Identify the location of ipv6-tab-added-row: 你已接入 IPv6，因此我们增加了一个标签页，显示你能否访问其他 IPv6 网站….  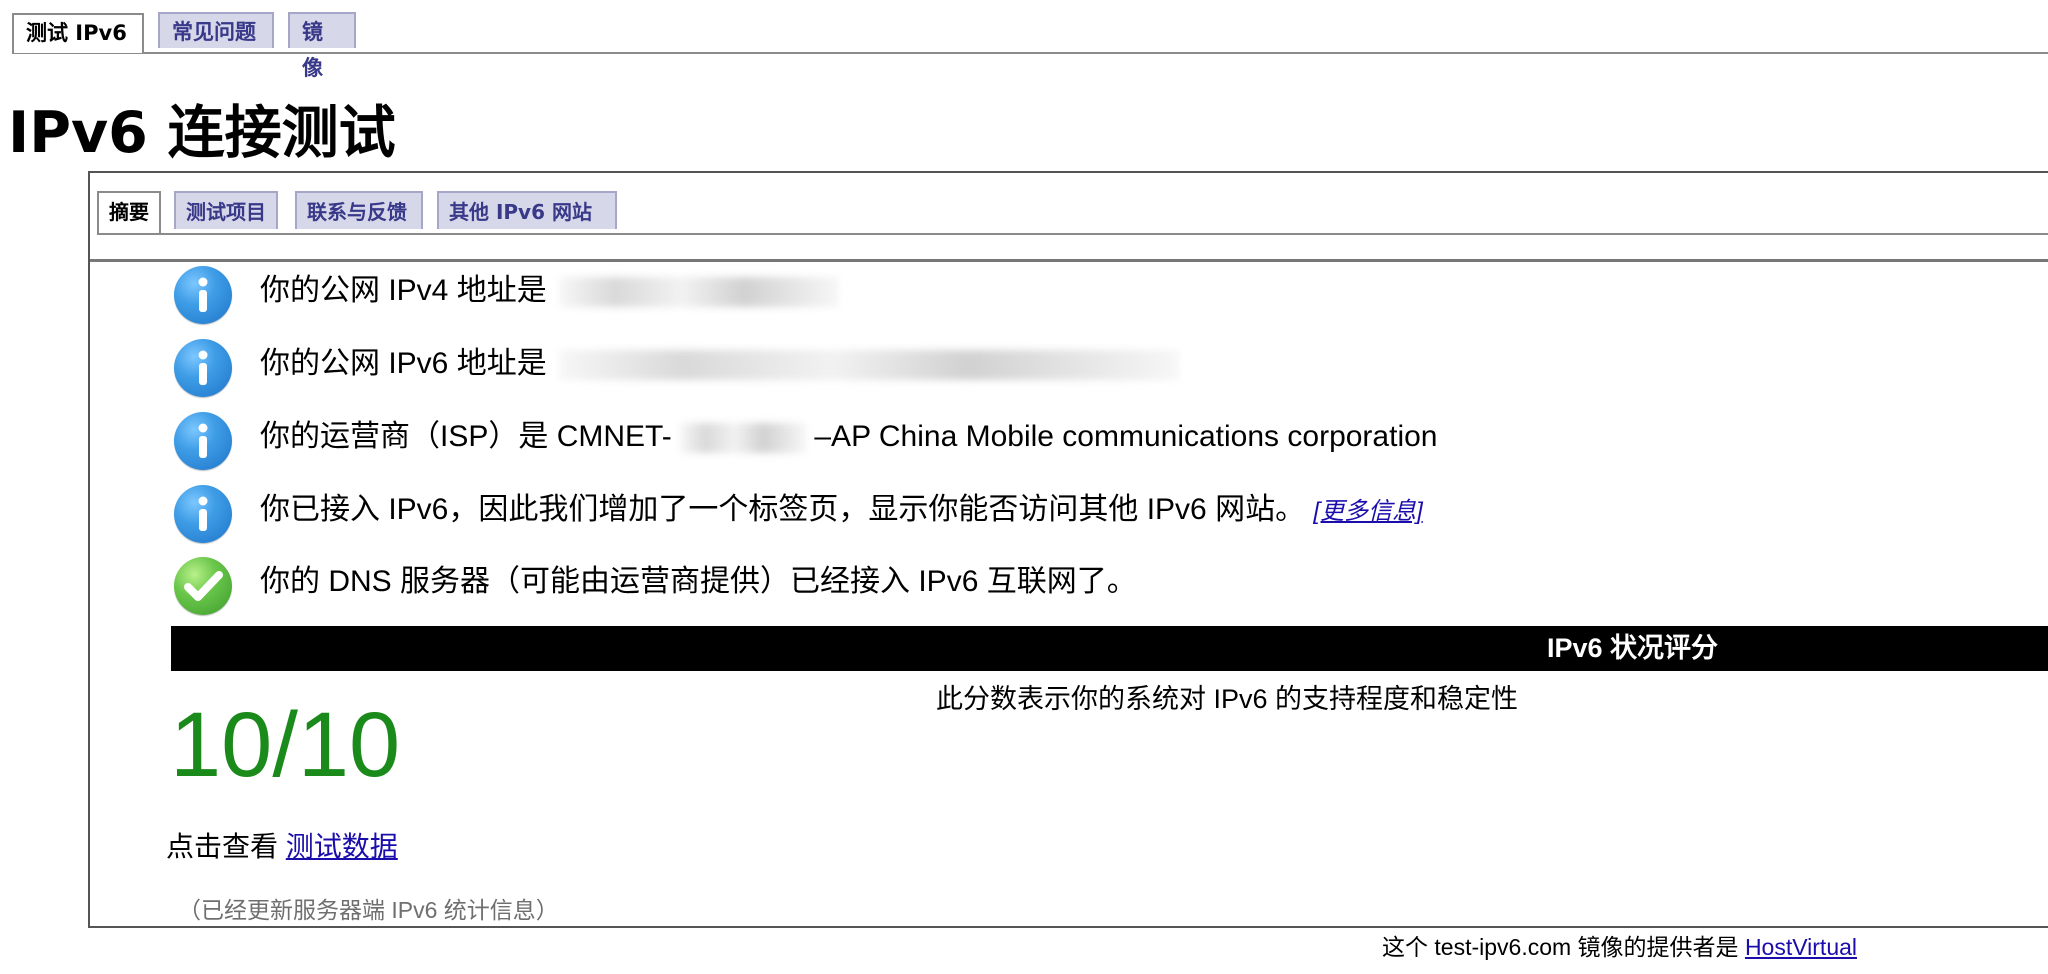
(1099, 514).